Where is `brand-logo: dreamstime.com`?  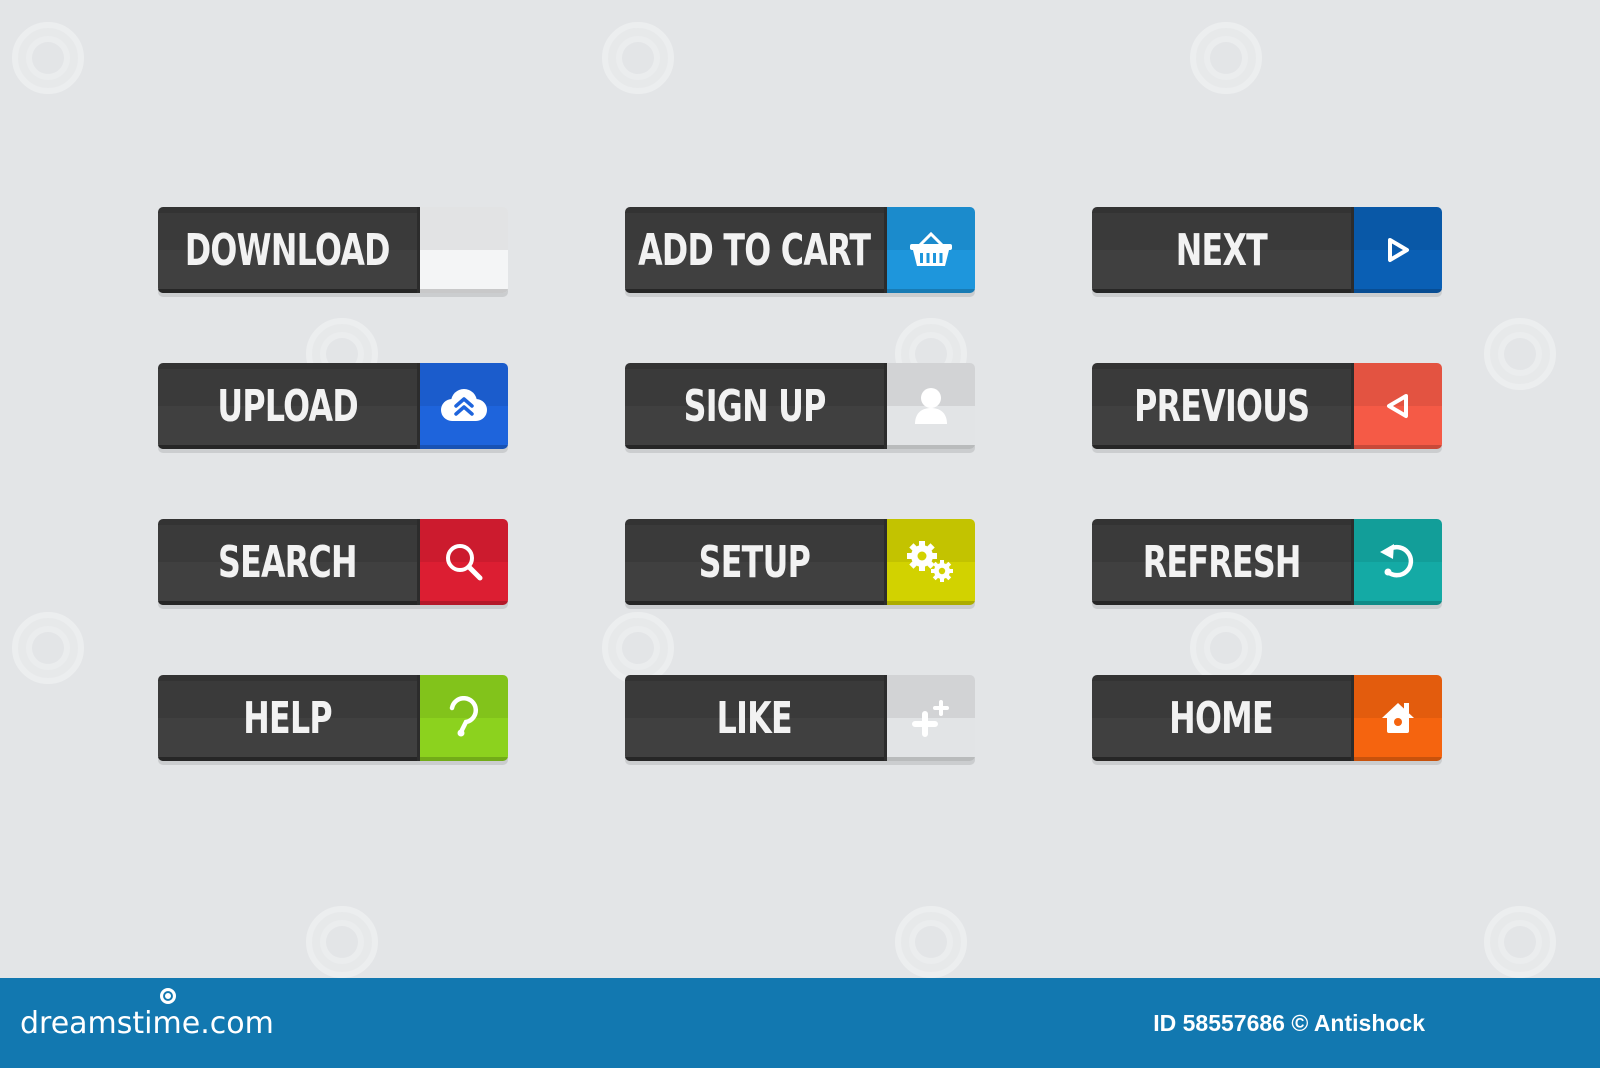 brand-logo: dreamstime.com is located at coordinates (147, 1014).